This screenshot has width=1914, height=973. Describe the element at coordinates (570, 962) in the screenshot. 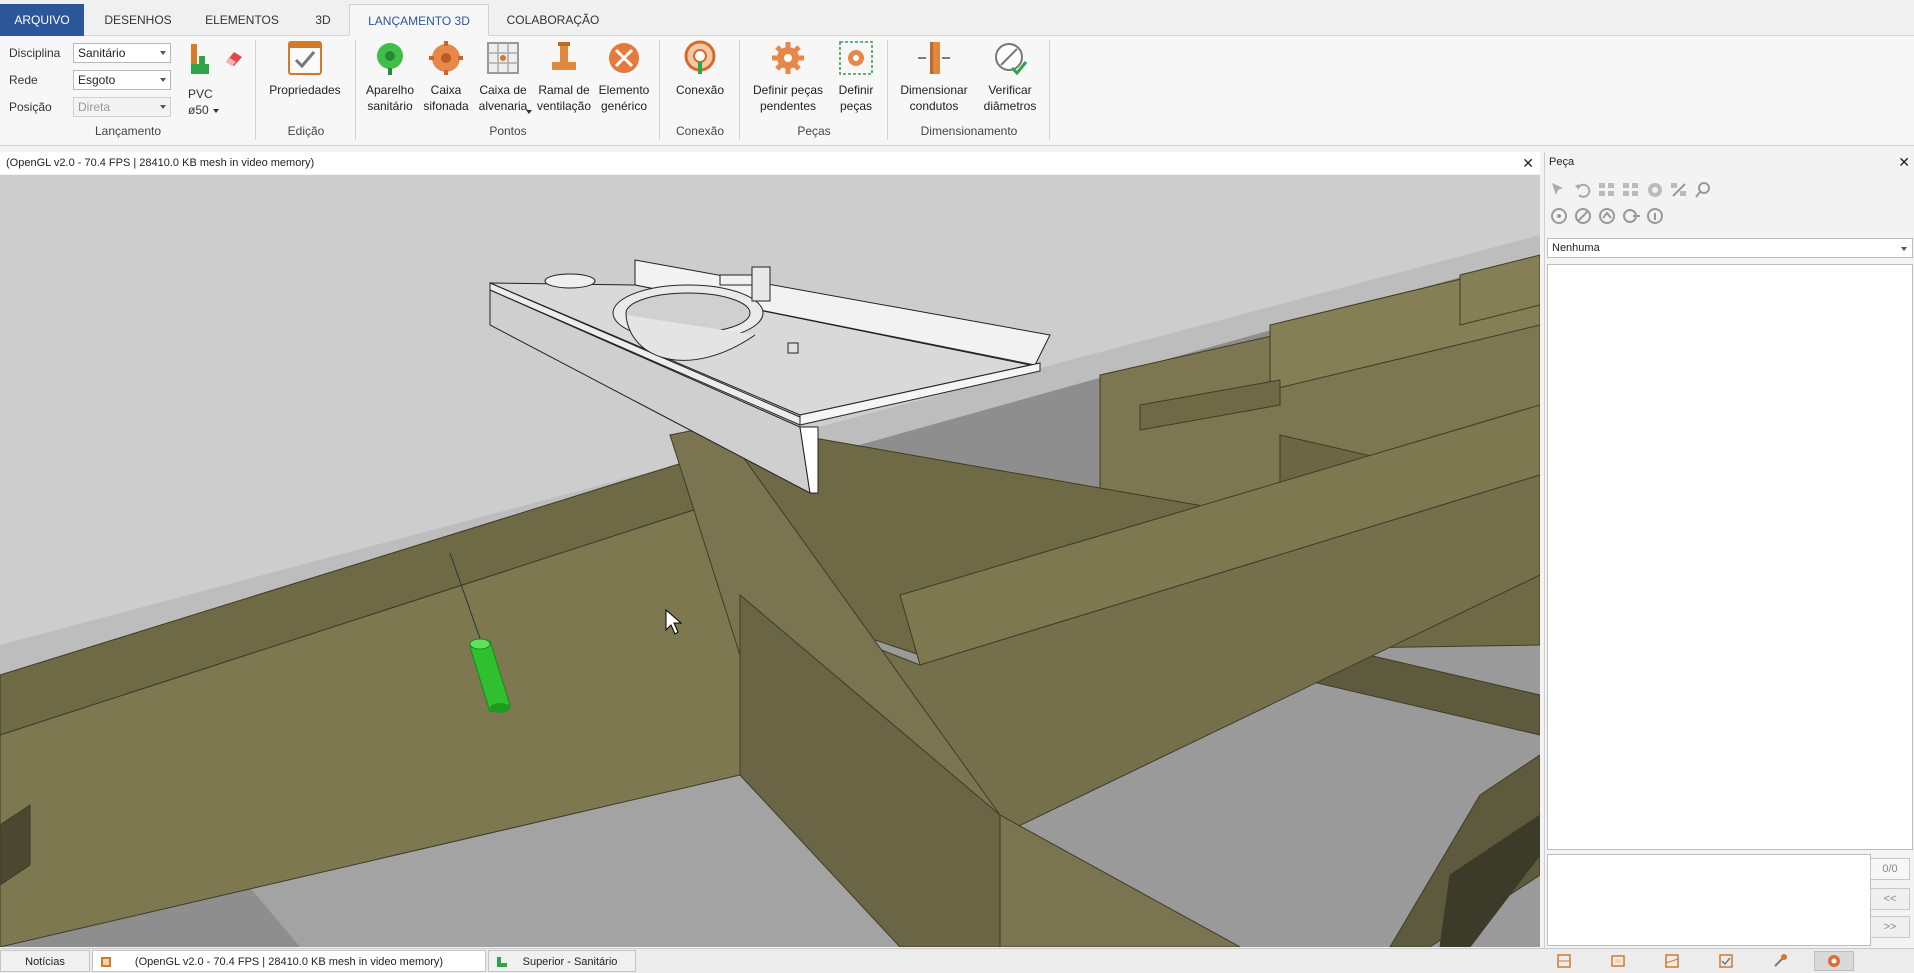

I see `sheet-tab-label: Superior - Sanitário` at that location.